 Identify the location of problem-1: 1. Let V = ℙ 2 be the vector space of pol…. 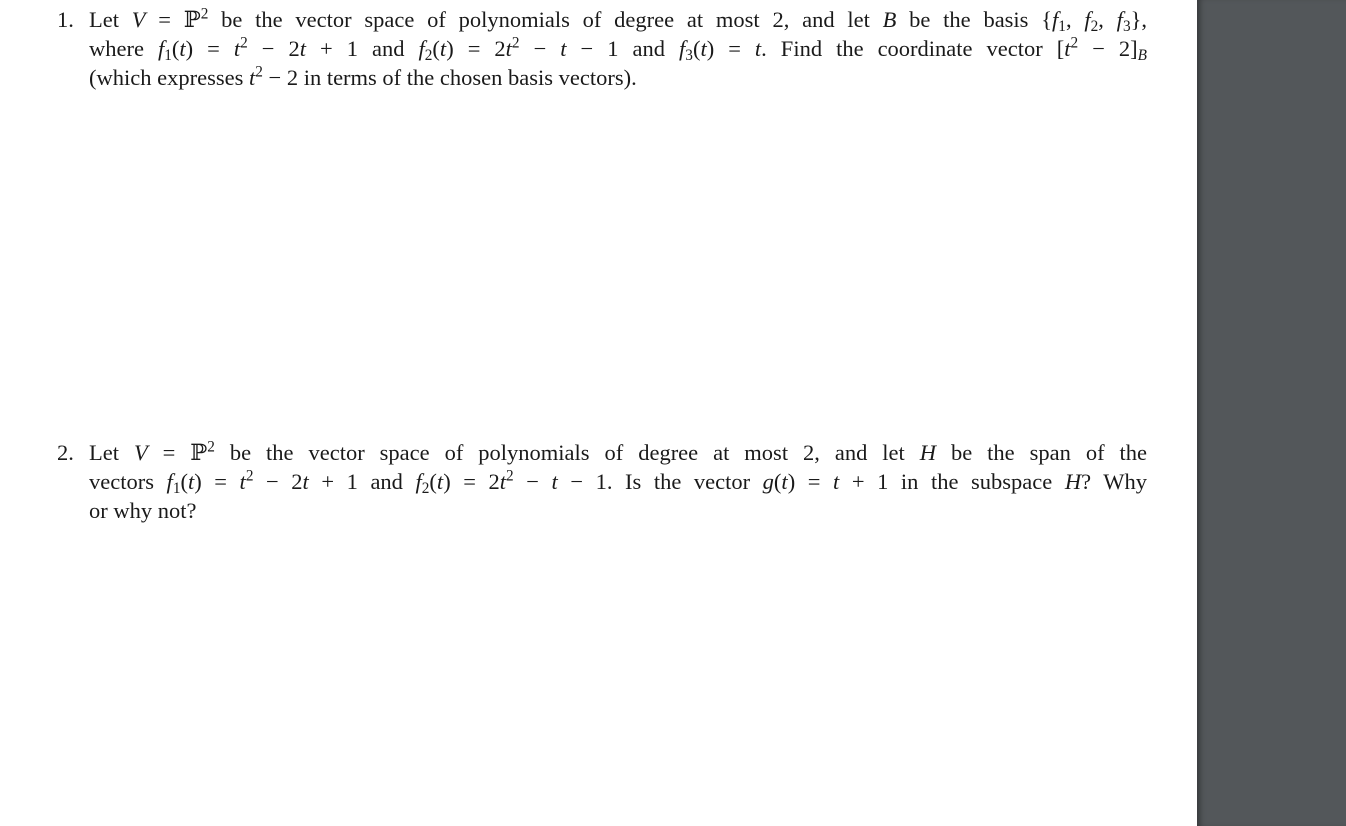
(602, 48).